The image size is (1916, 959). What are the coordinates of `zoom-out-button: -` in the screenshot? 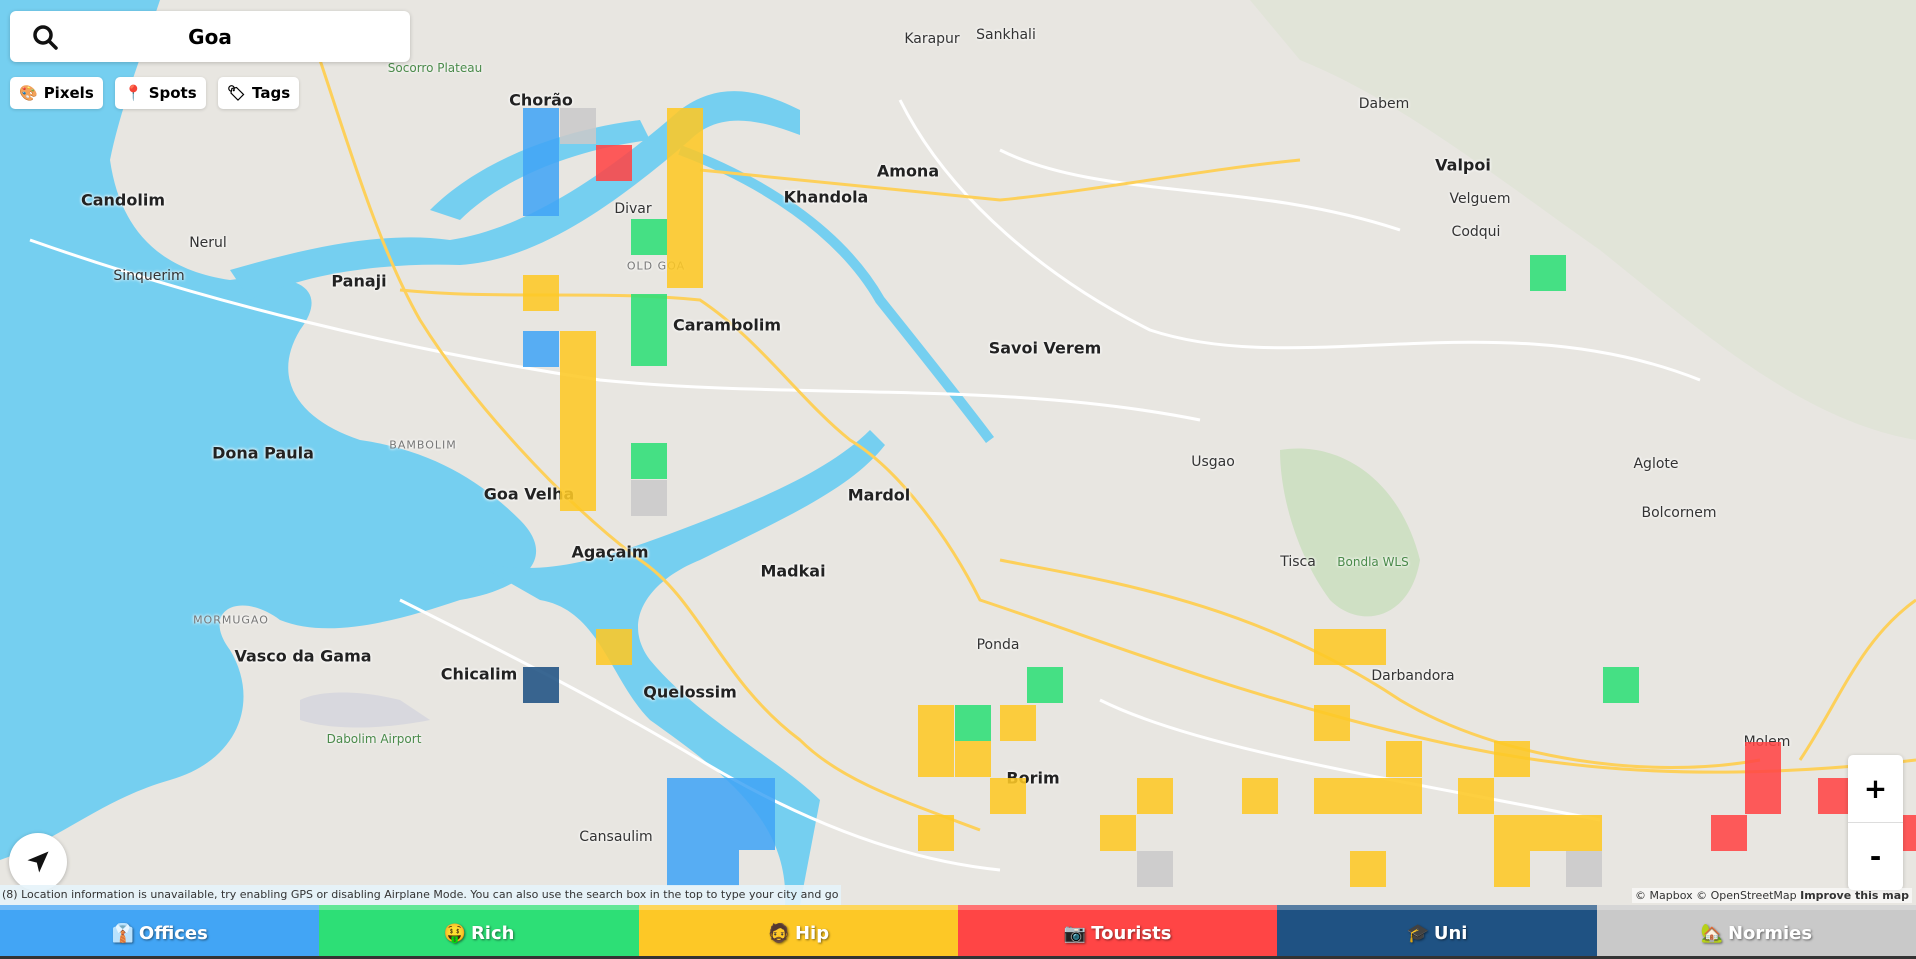 It's located at (1875, 856).